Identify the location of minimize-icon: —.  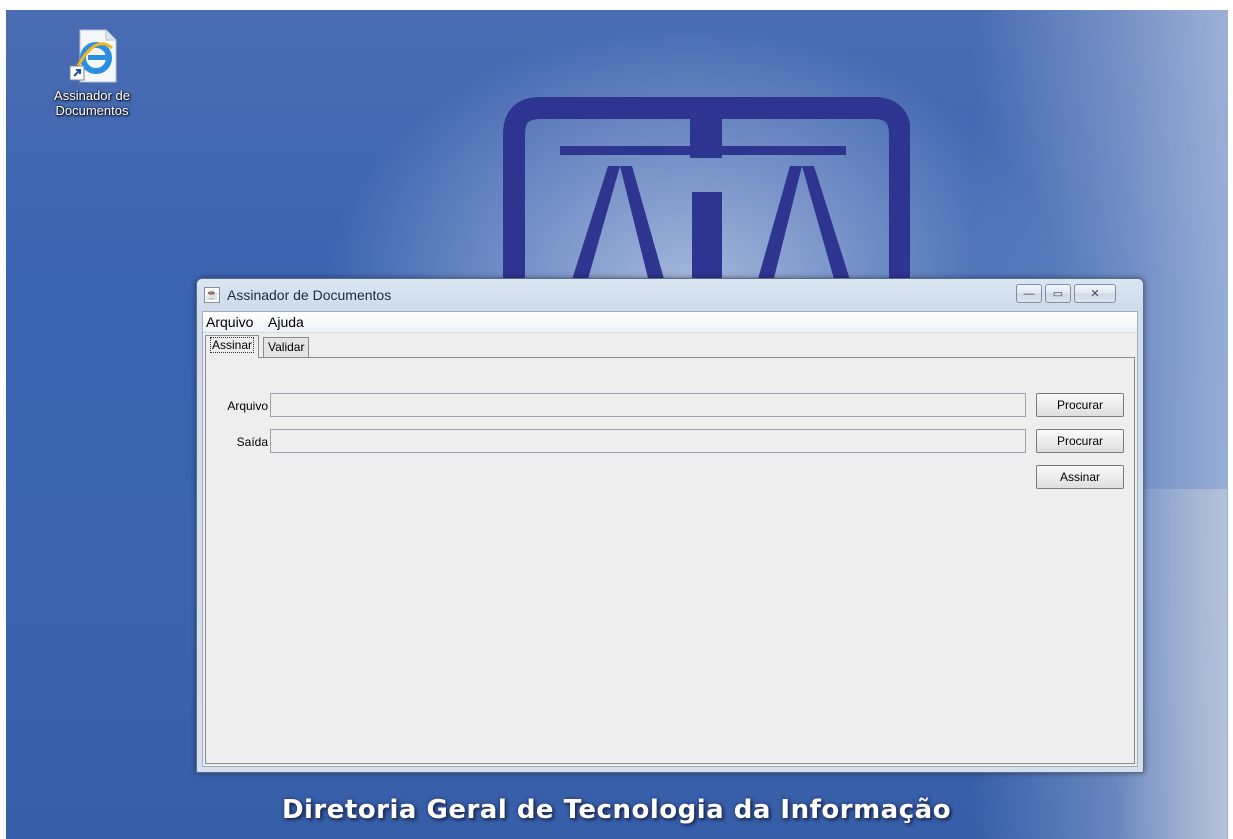
(1029, 293).